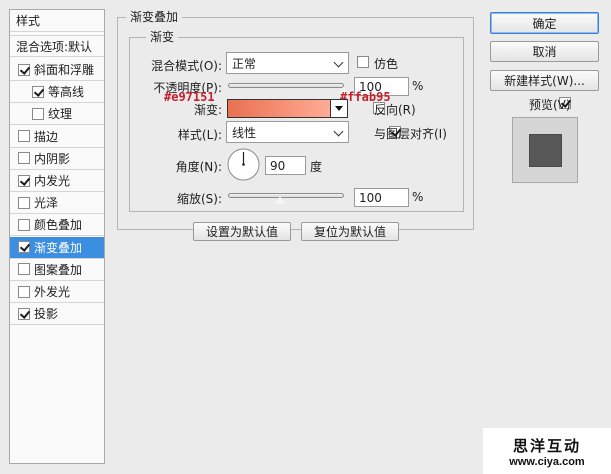 The height and width of the screenshot is (474, 611). I want to click on watermark: 思洋互动 www.ciya.com, so click(547, 451).